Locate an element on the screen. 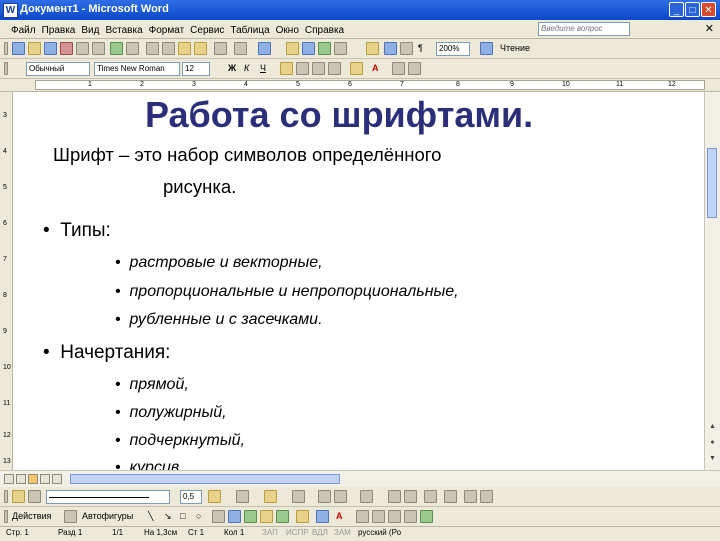 Image resolution: width=720 pixels, height=541 pixels. close-button: ✕ is located at coordinates (708, 9).